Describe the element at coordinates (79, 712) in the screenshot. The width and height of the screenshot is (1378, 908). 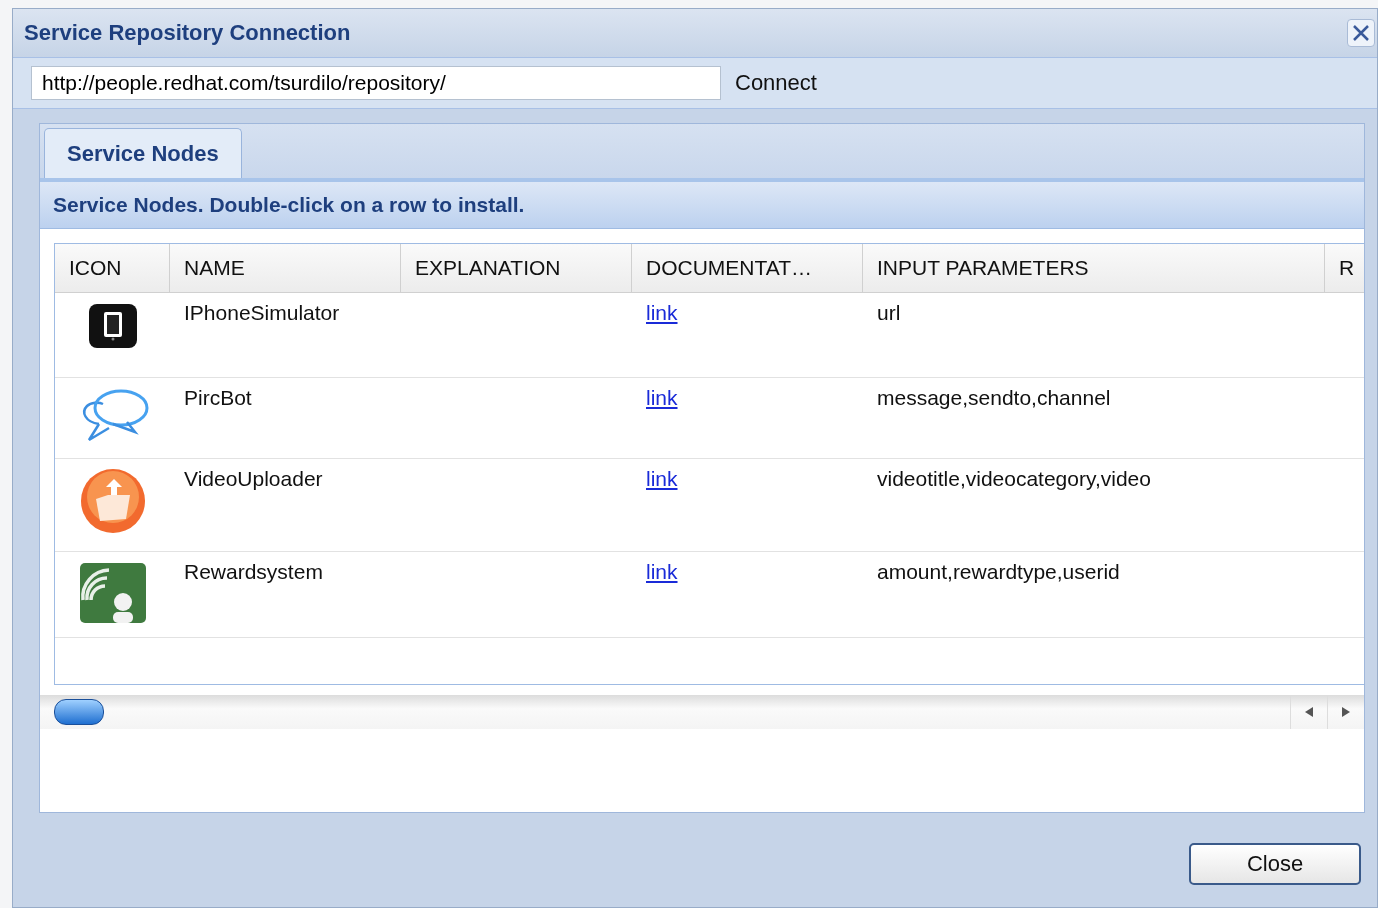
I see `scrollbar-thumb` at that location.